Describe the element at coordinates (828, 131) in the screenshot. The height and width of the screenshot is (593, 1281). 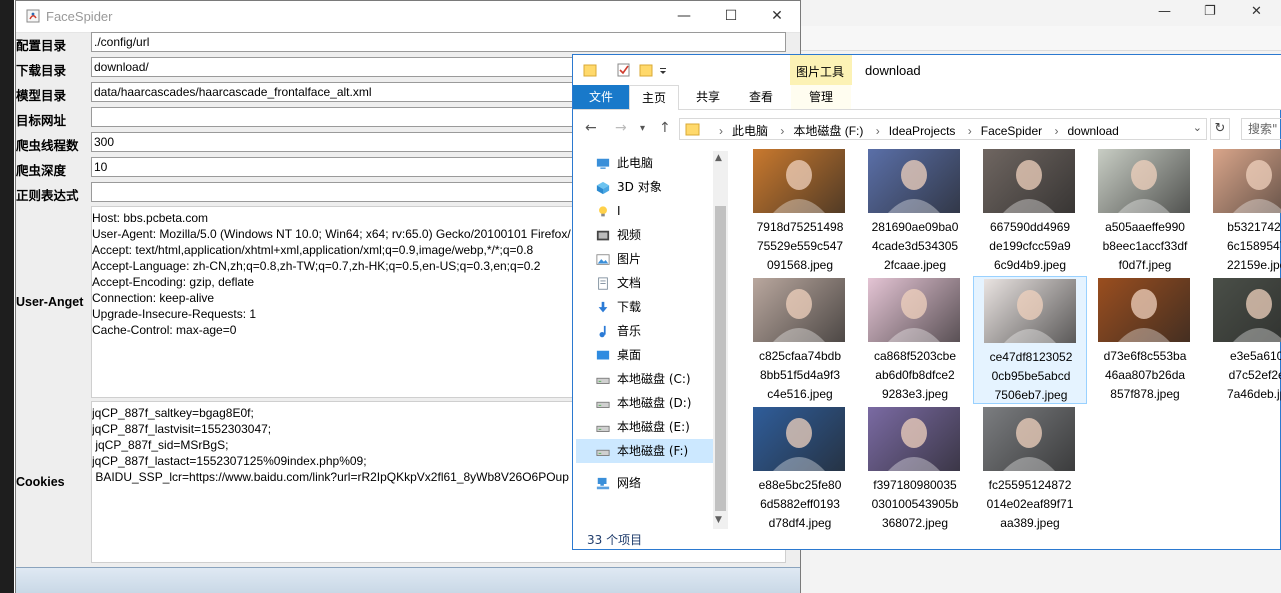
I see `breadcrumb-item: 本地磁盘 (F:)` at that location.